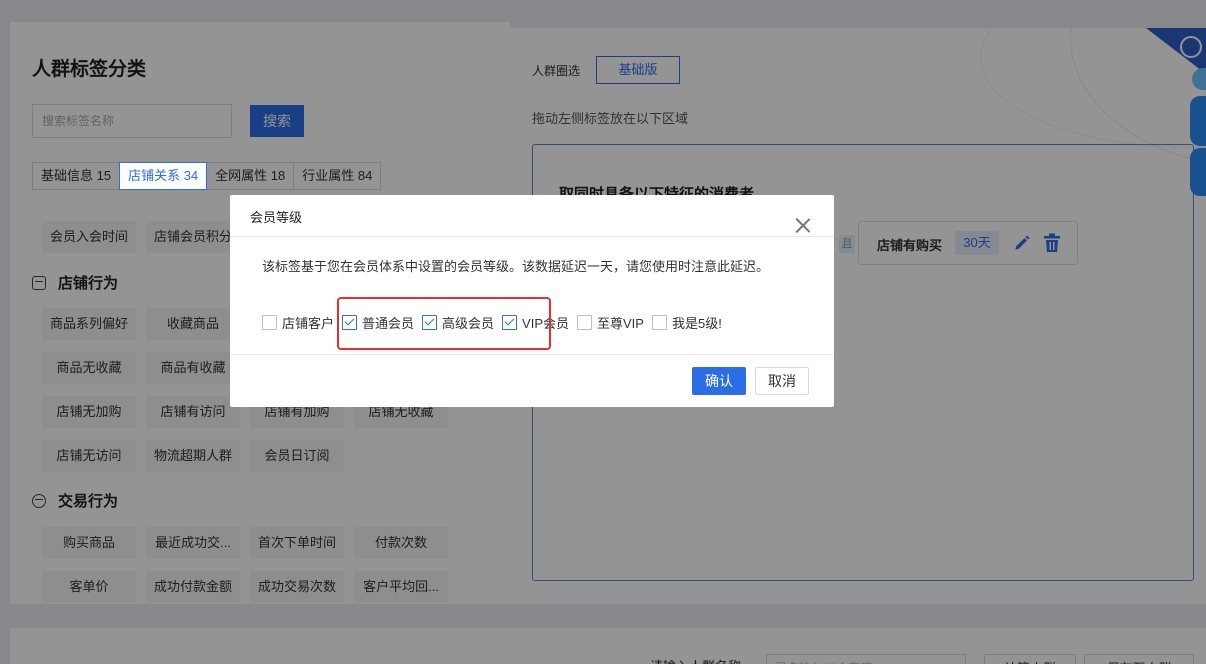  Describe the element at coordinates (610, 322) in the screenshot. I see `option-supreme-vip: 至尊VIP` at that location.